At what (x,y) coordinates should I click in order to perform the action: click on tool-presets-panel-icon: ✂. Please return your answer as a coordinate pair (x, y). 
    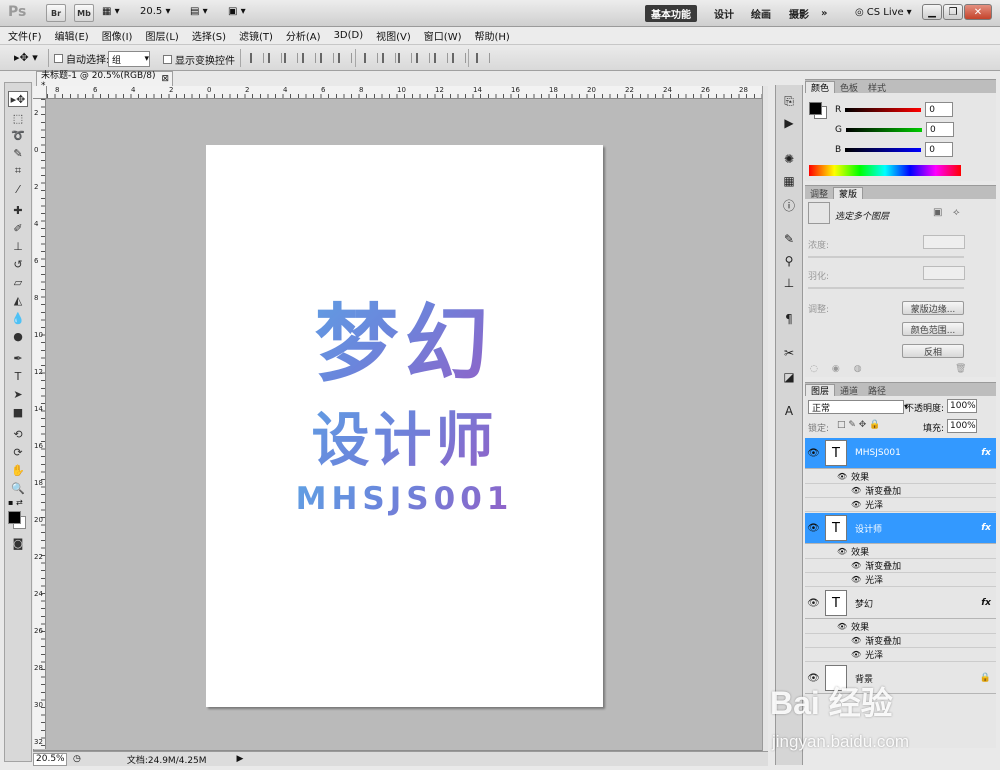
    Looking at the image, I should click on (789, 353).